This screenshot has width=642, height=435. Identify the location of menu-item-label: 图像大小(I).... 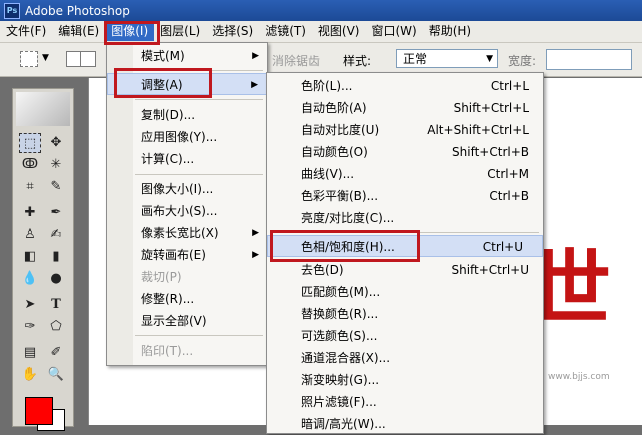
(177, 189).